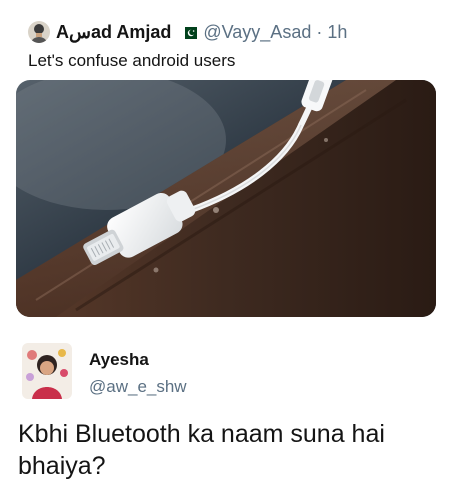  Describe the element at coordinates (138, 387) in the screenshot. I see `reply-handle: @aw_e_shw` at that location.